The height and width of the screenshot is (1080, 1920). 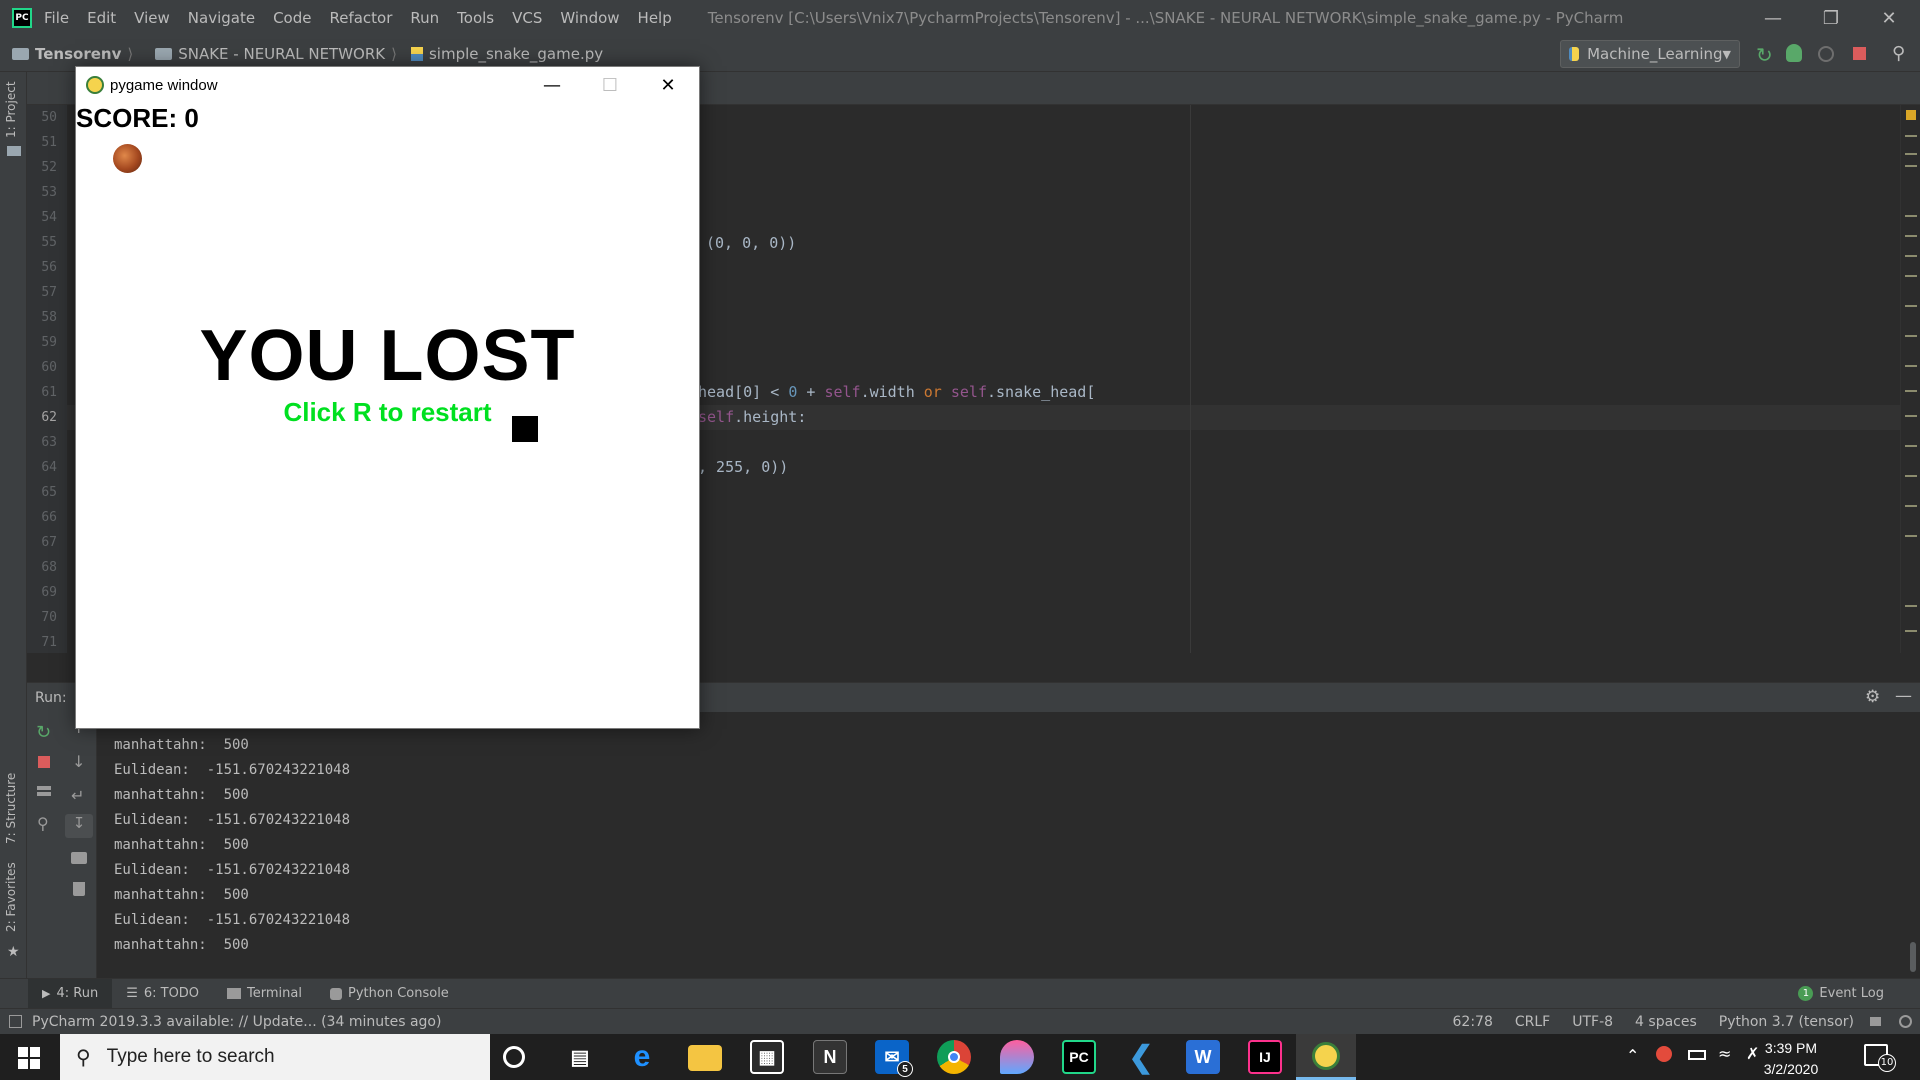 I want to click on scroll-to-end-icon: ↧, so click(x=79, y=826).